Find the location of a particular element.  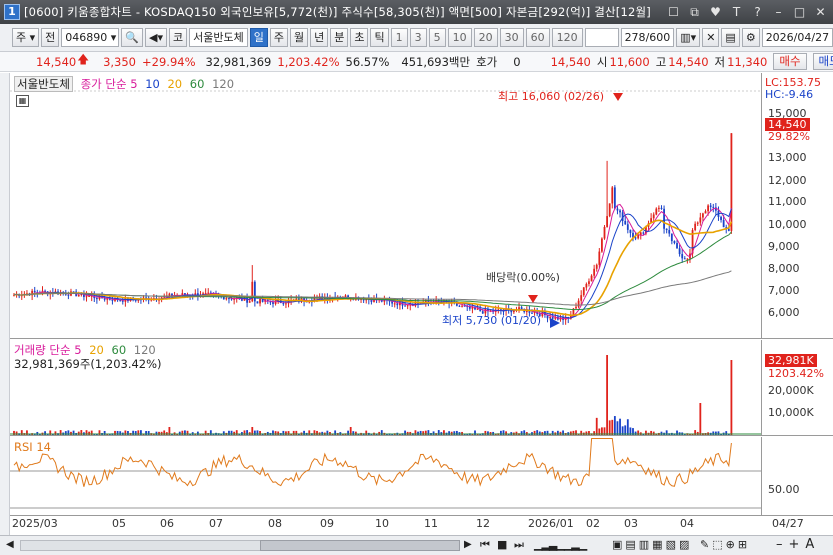

ma20-label: 20 is located at coordinates (175, 84).